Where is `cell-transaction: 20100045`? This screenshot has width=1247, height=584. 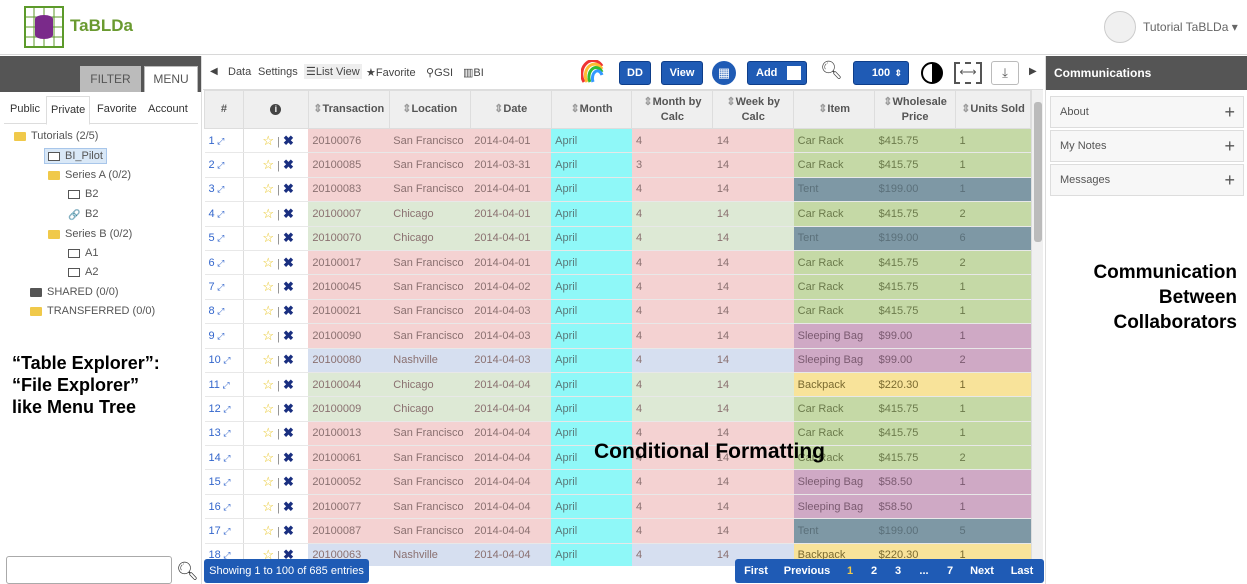 cell-transaction: 20100045 is located at coordinates (349, 287).